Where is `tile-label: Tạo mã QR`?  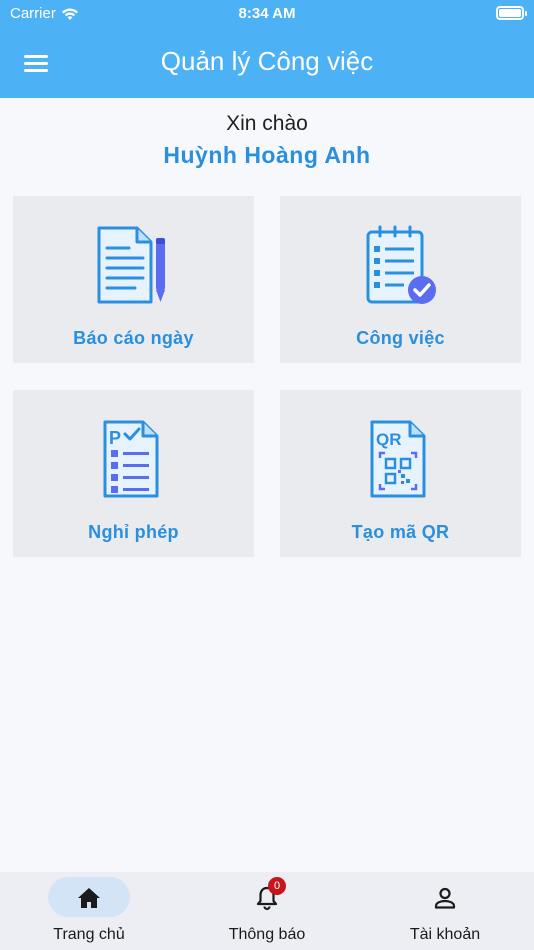 tile-label: Tạo mã QR is located at coordinates (400, 532).